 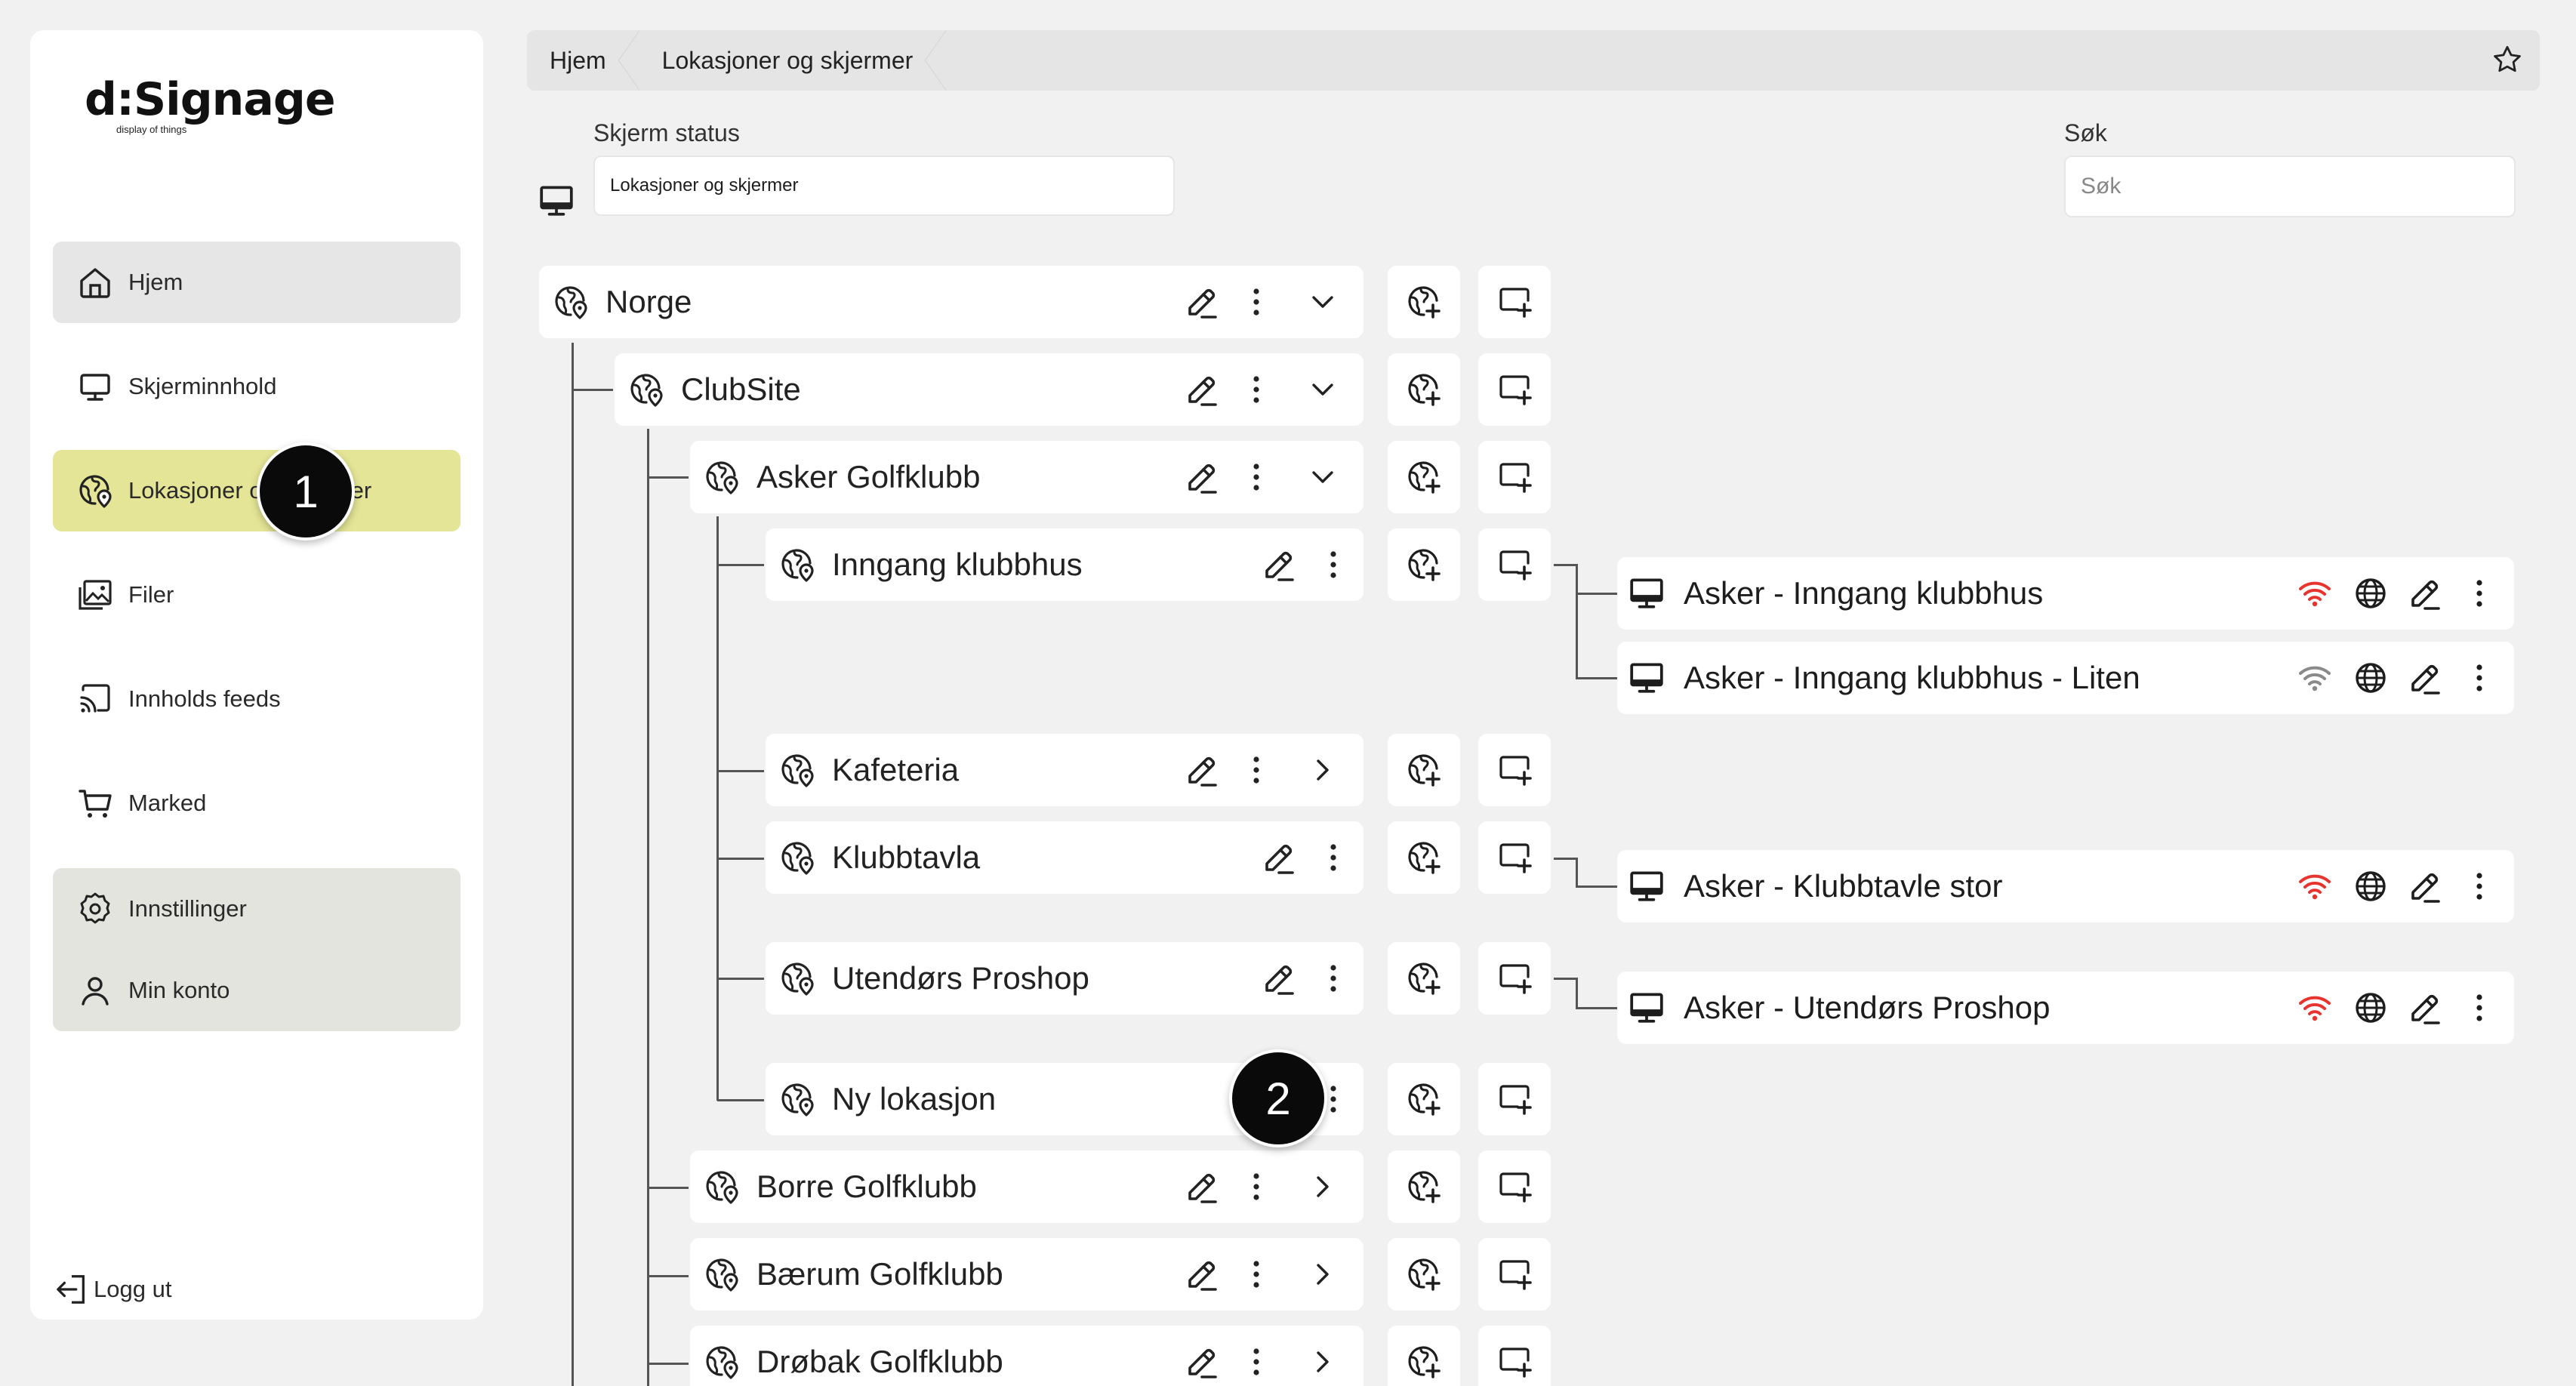 I want to click on screen-row-asker-inngang-klubbhus: Asker - Inngang klubbhus, so click(x=2065, y=593).